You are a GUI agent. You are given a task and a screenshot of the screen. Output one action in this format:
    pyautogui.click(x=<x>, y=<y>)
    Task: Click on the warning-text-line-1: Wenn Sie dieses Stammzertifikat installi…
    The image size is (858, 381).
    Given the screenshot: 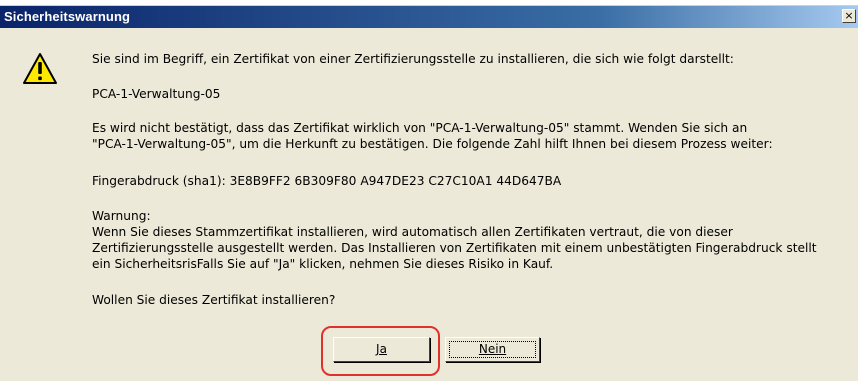 What is the action you would take?
    pyautogui.click(x=412, y=232)
    